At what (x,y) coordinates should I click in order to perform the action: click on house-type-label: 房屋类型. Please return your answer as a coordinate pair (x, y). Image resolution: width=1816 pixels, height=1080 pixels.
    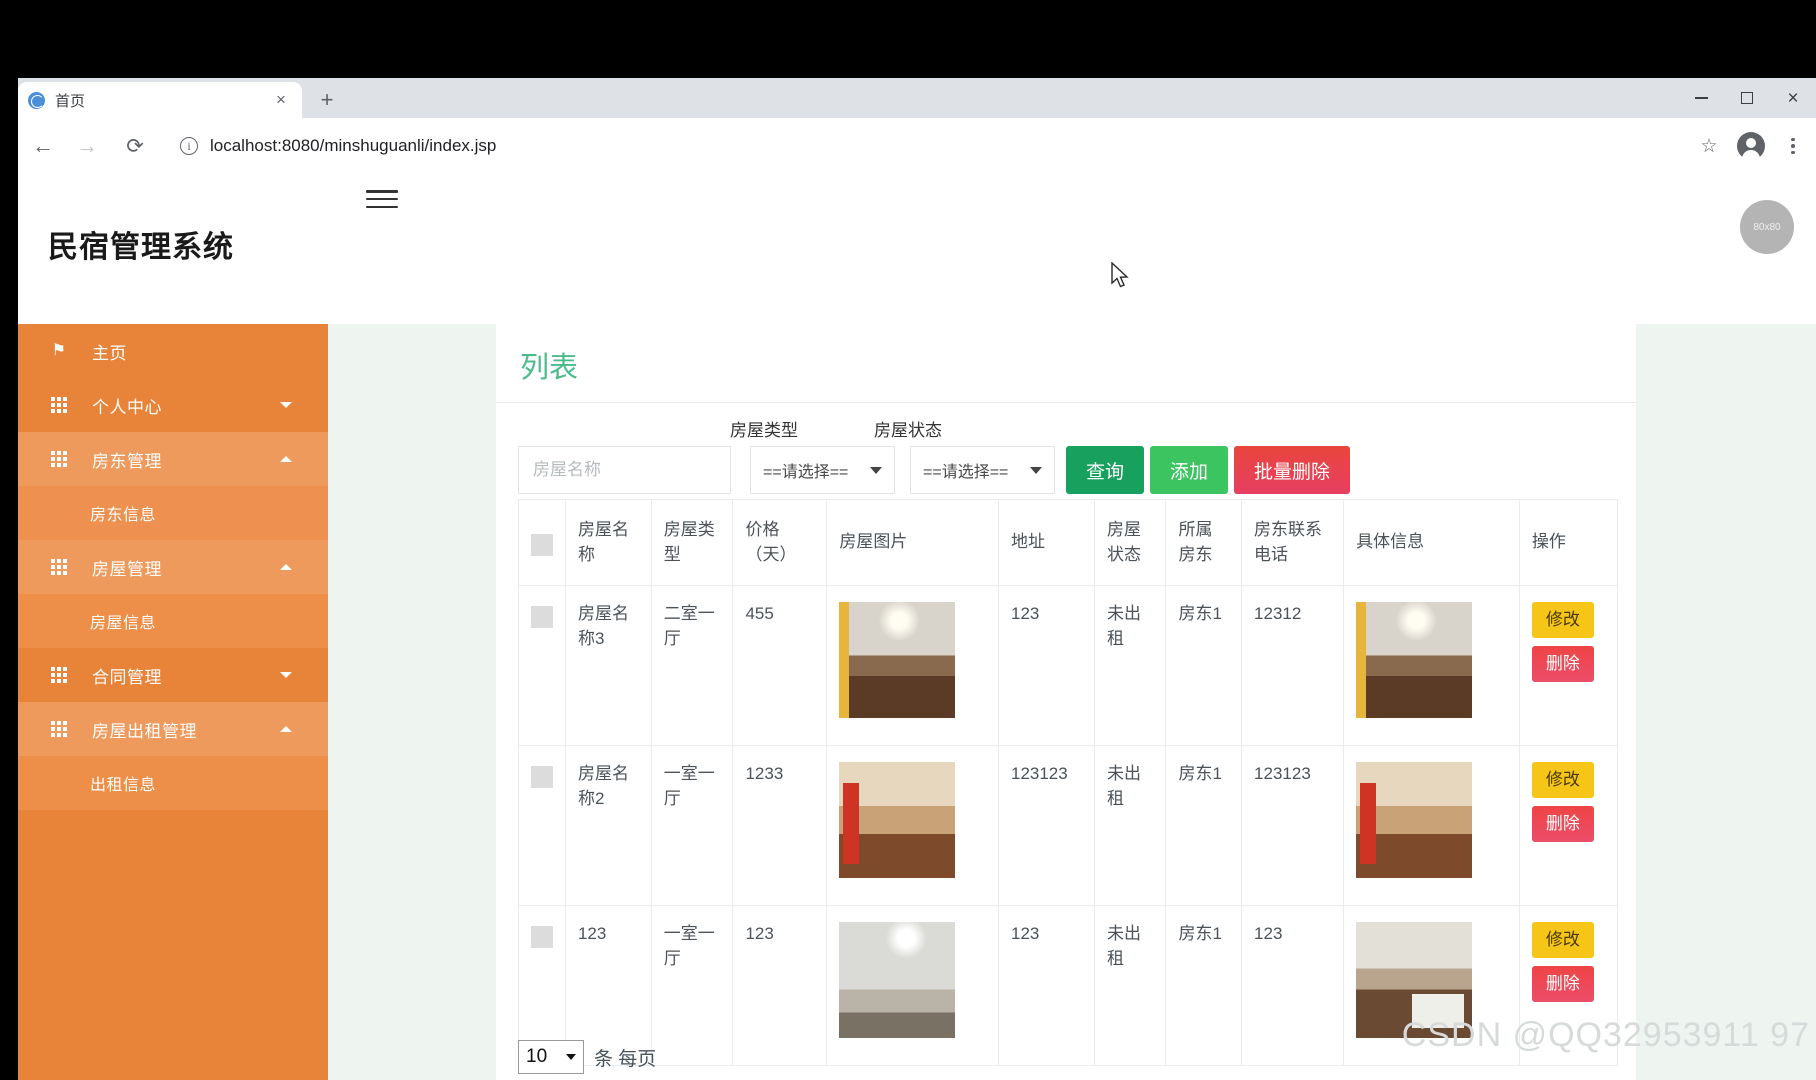
    Looking at the image, I should click on (764, 430).